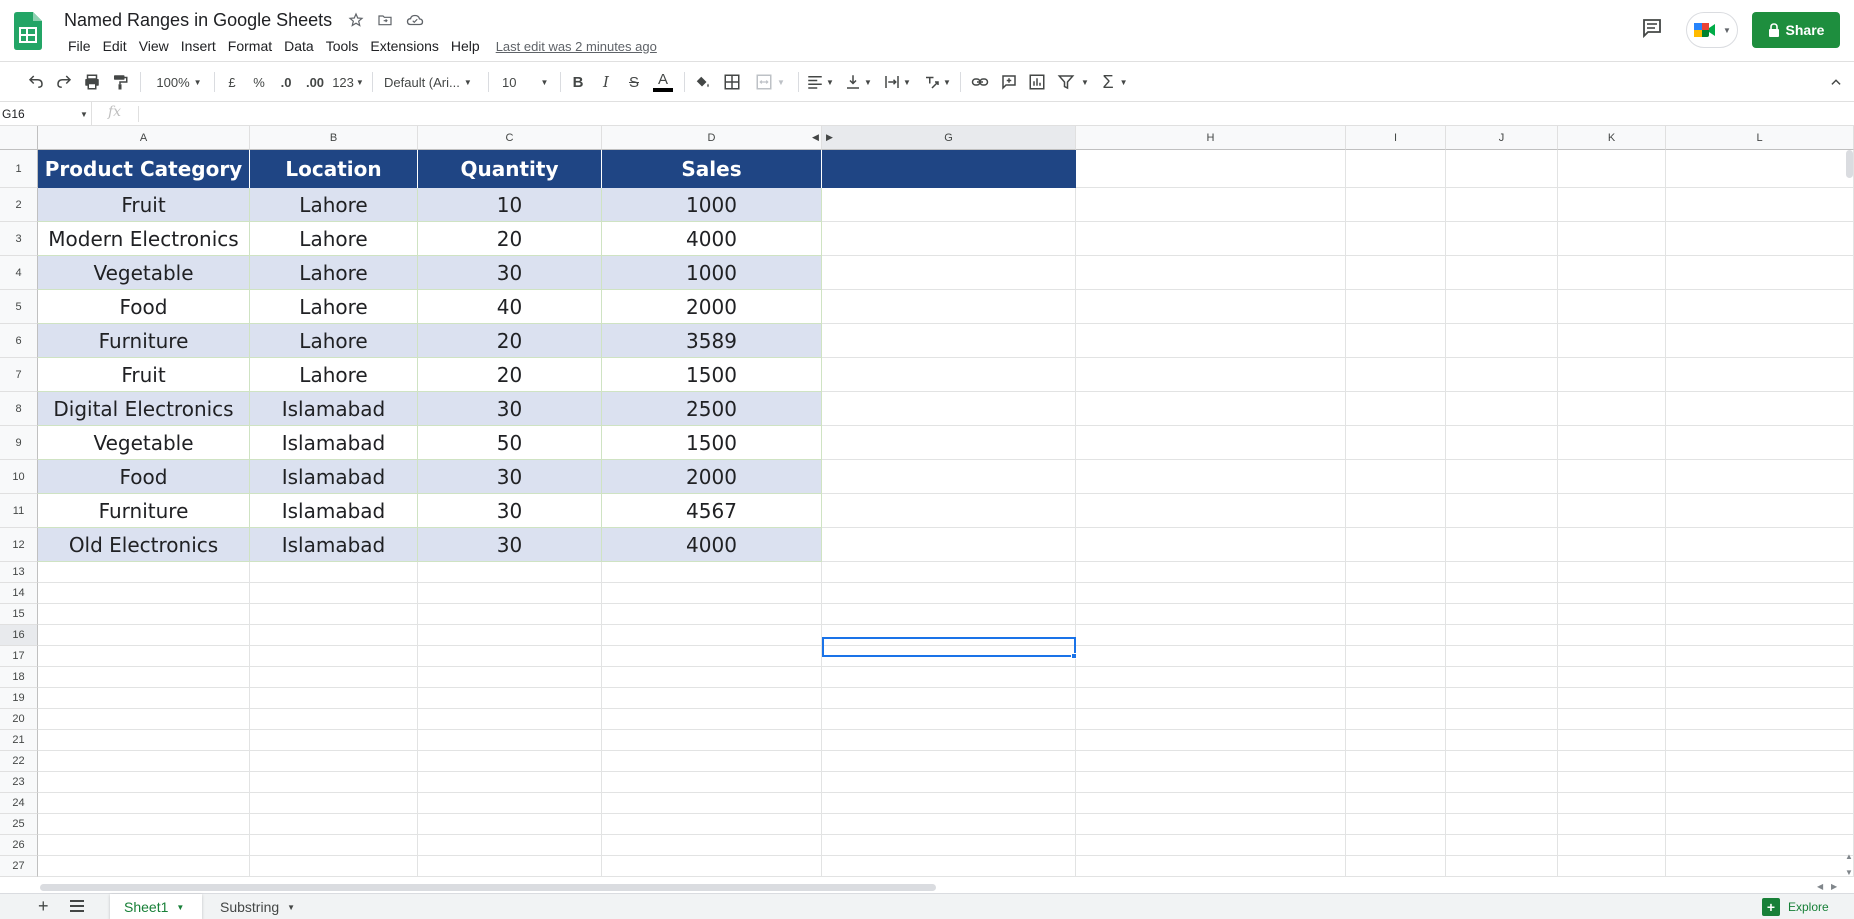  What do you see at coordinates (510, 375) in the screenshot?
I see `table-cell: 20` at bounding box center [510, 375].